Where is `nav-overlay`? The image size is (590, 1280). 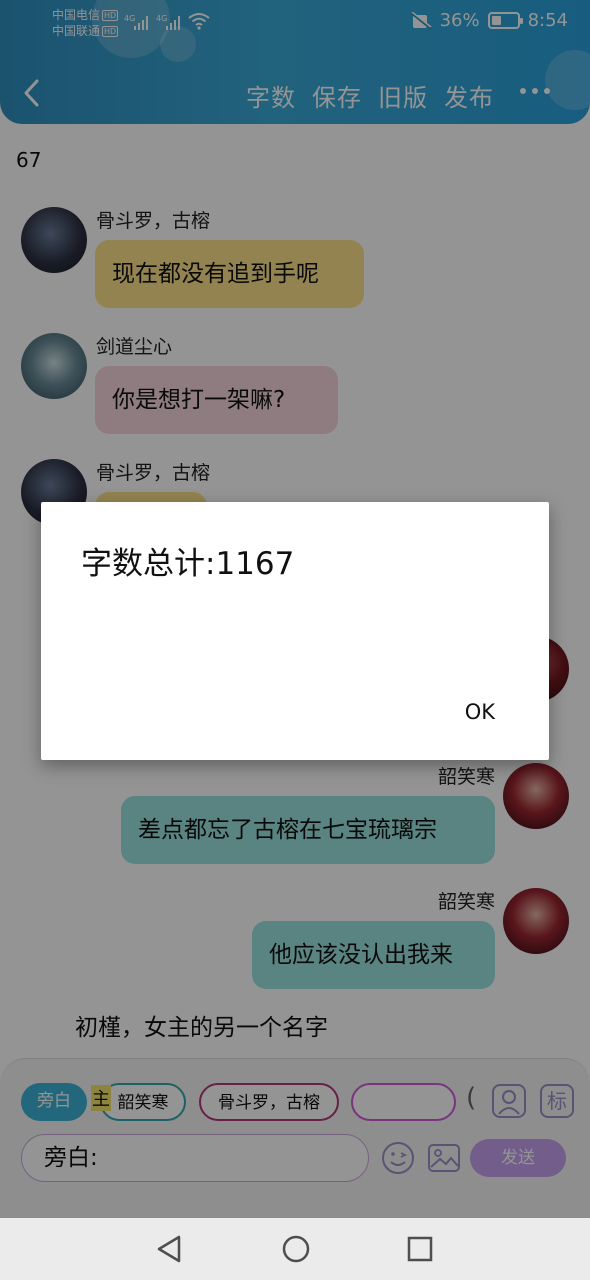
nav-overlay is located at coordinates (295, 1249).